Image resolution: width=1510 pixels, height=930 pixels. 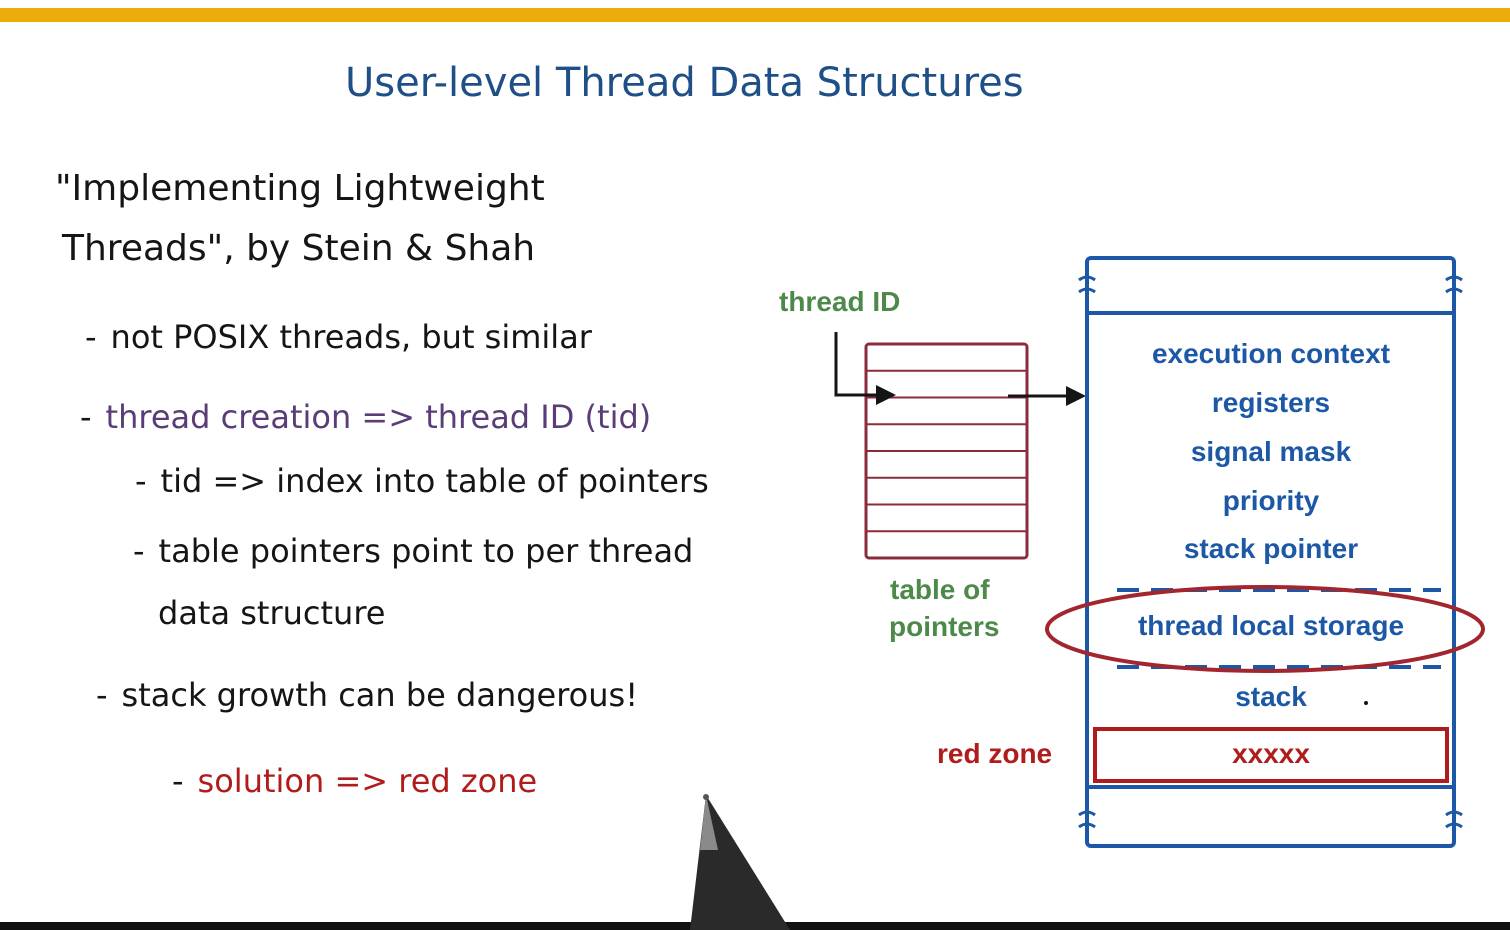 I want to click on pointer-table, so click(x=946, y=451).